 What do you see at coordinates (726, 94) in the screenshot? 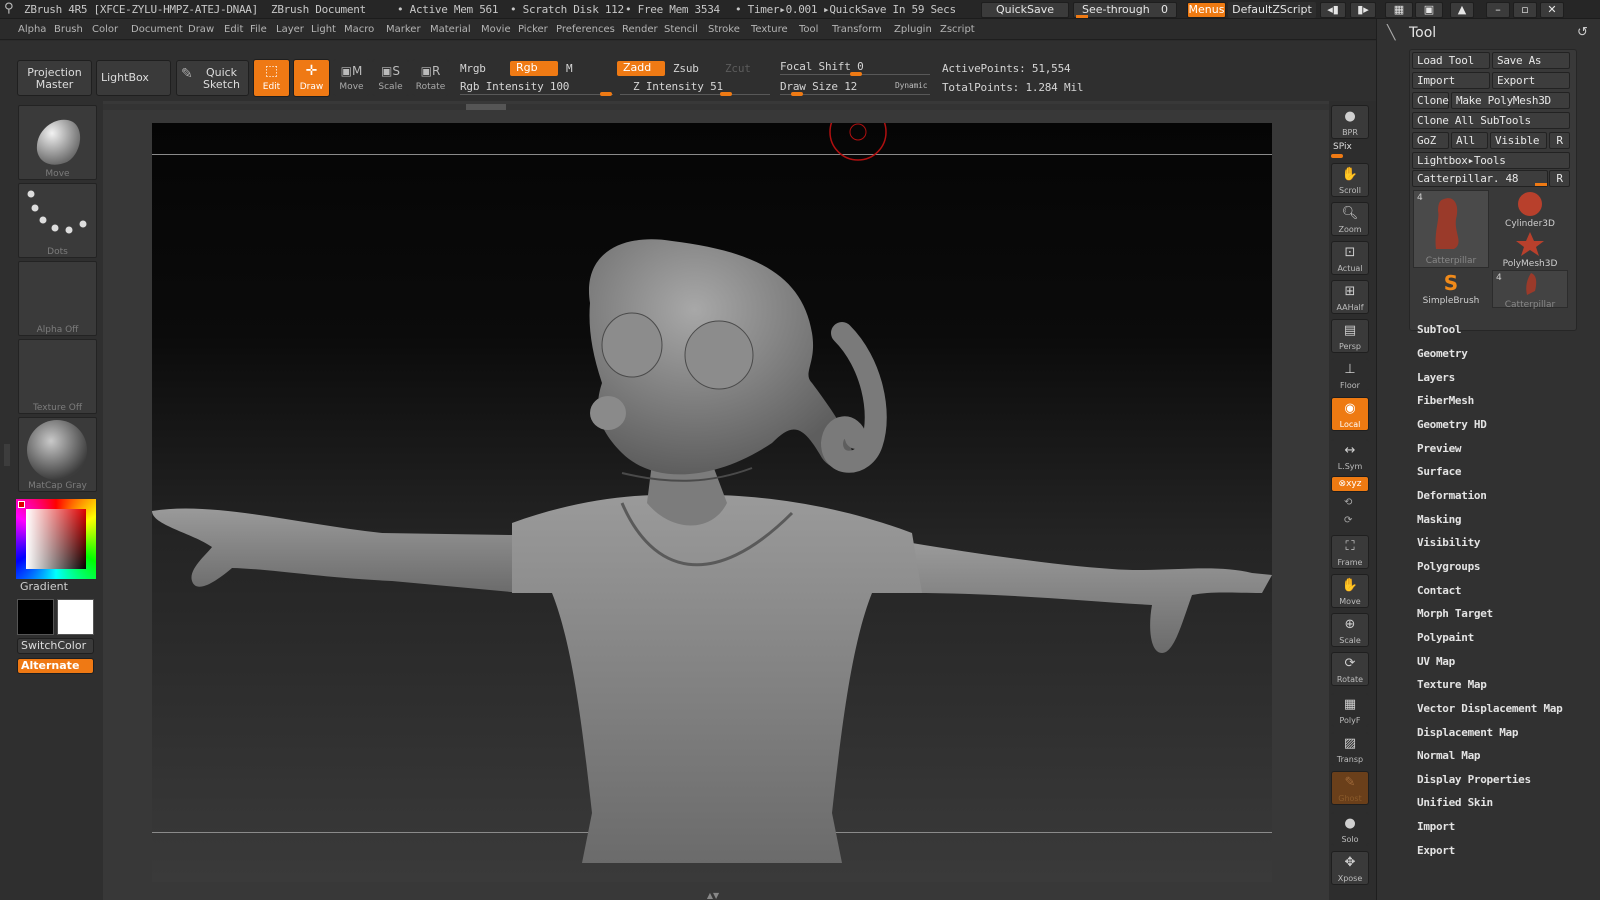
I see `z-intensity-knob` at bounding box center [726, 94].